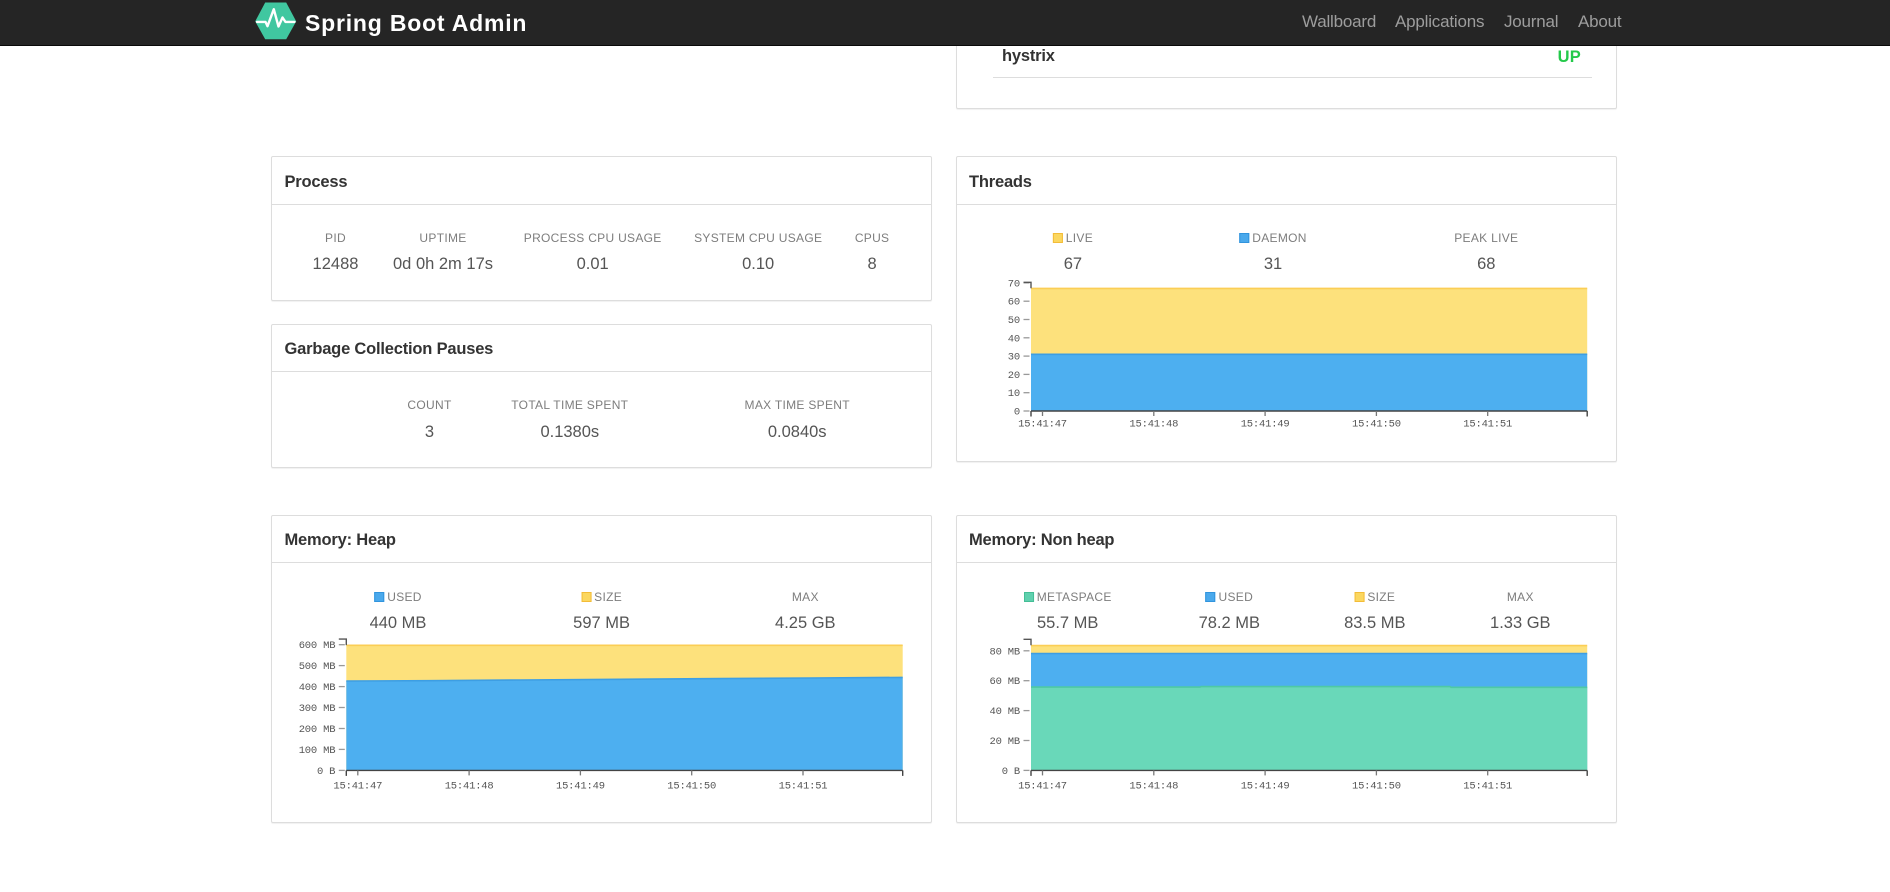 This screenshot has height=892, width=1890. I want to click on svg-text: 0, so click(1017, 413).